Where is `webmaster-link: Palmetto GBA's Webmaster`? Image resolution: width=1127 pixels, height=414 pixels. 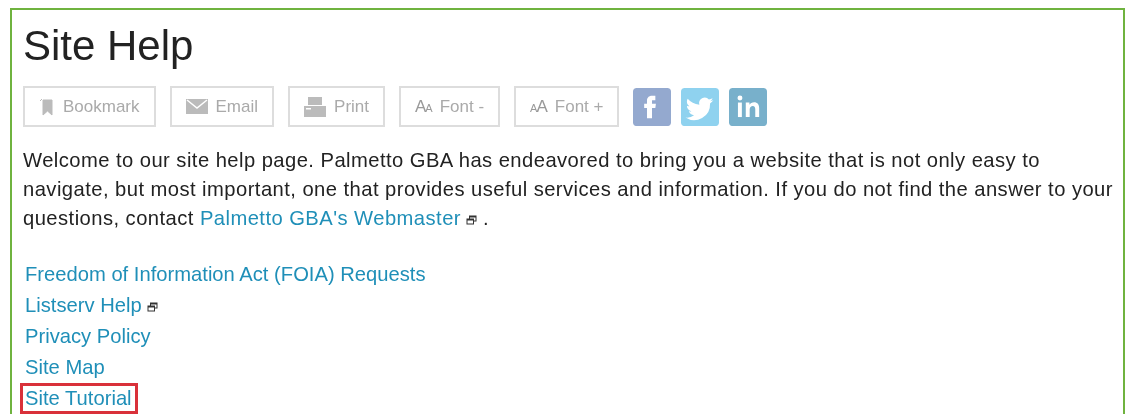 webmaster-link: Palmetto GBA's Webmaster is located at coordinates (338, 218).